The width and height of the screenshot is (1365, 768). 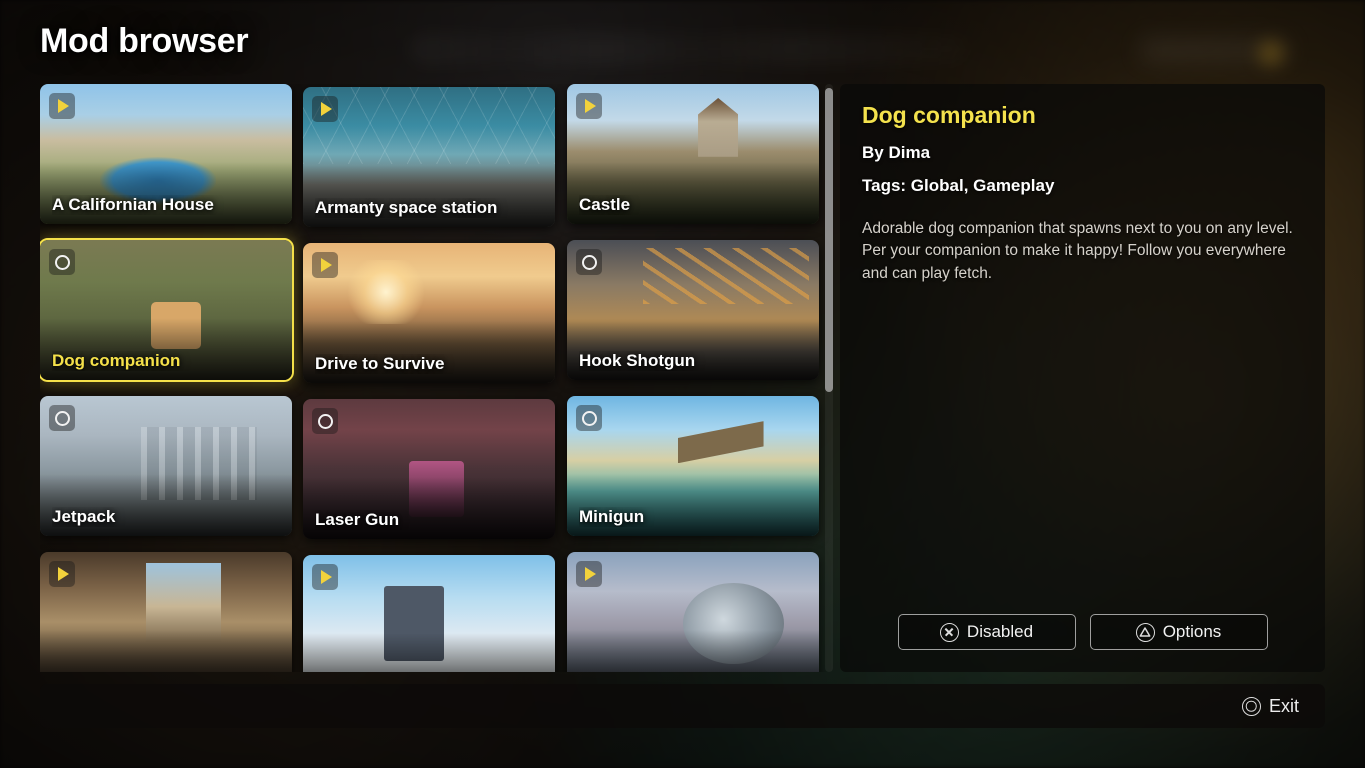 I want to click on bottom-action-bar: Exit, so click(x=682, y=706).